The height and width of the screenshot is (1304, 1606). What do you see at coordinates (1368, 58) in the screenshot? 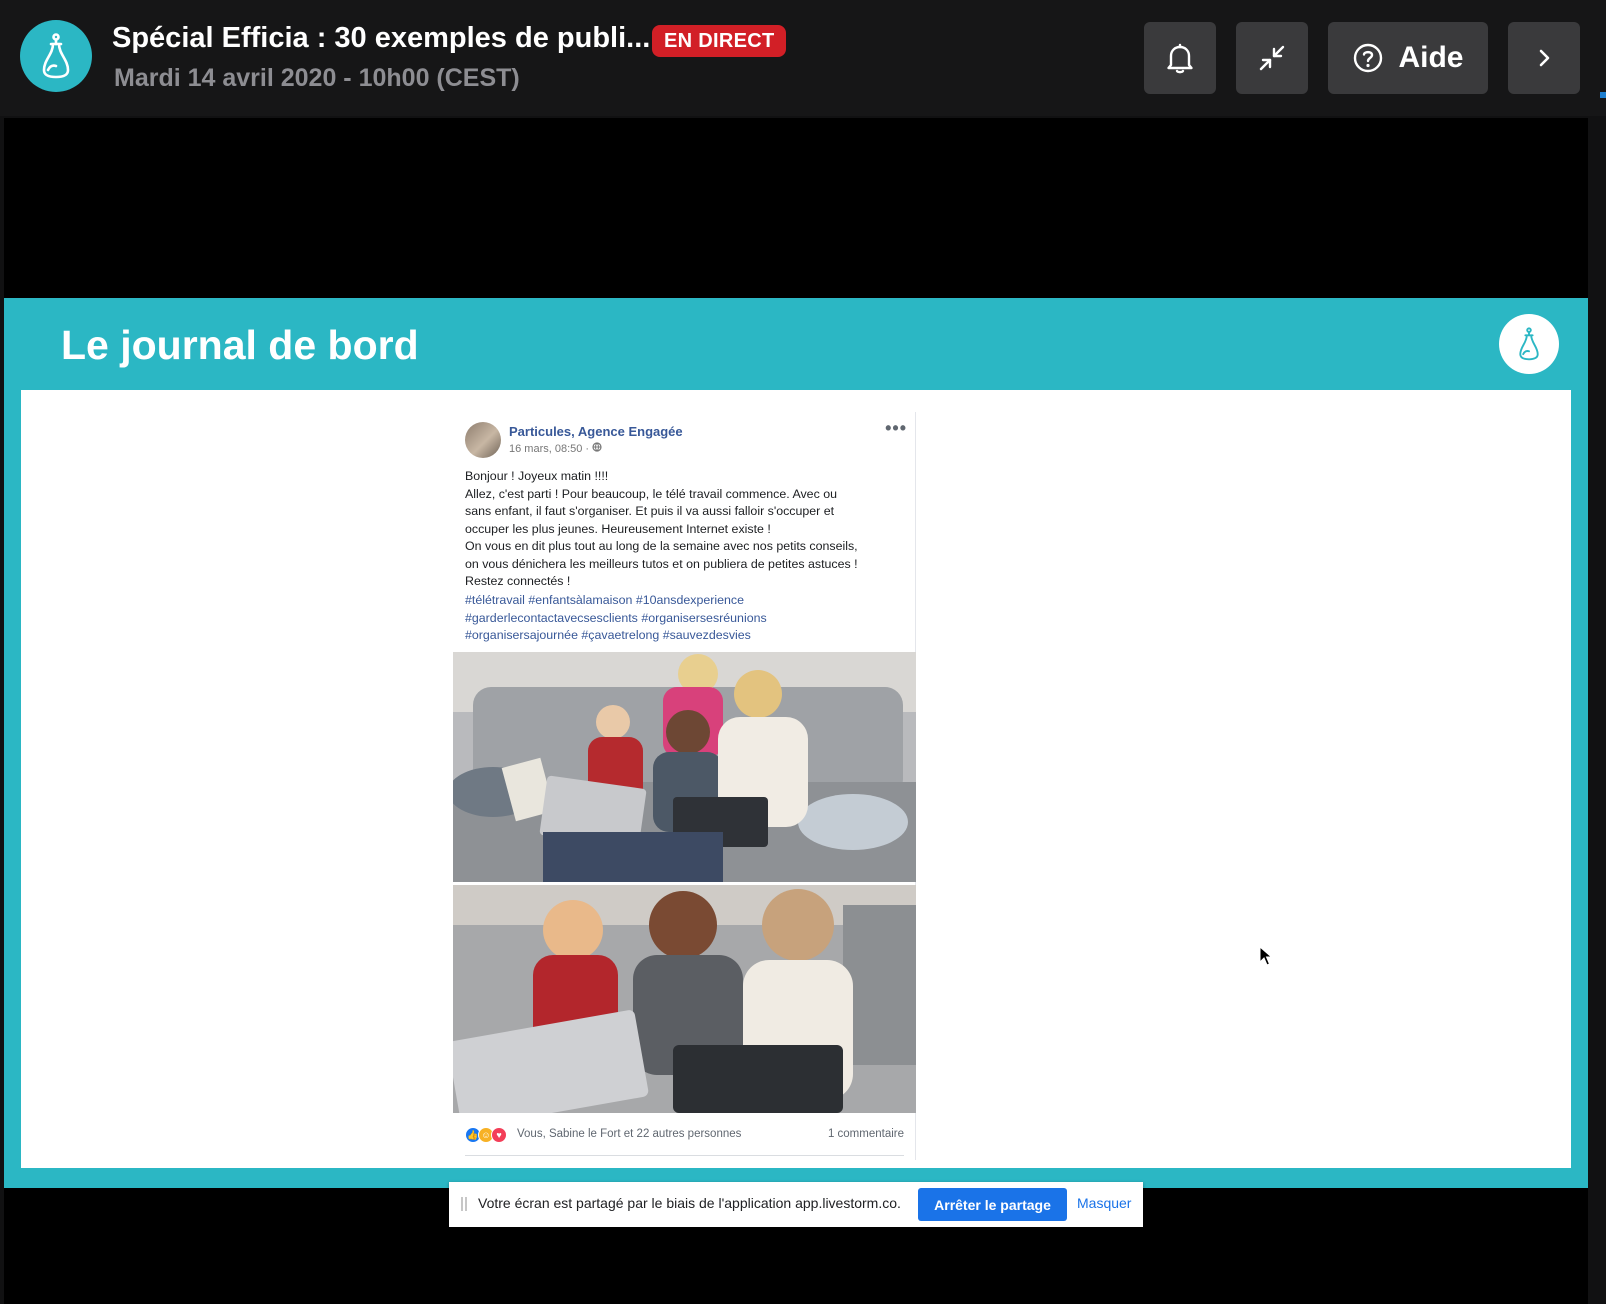
I see `help-circle-icon` at bounding box center [1368, 58].